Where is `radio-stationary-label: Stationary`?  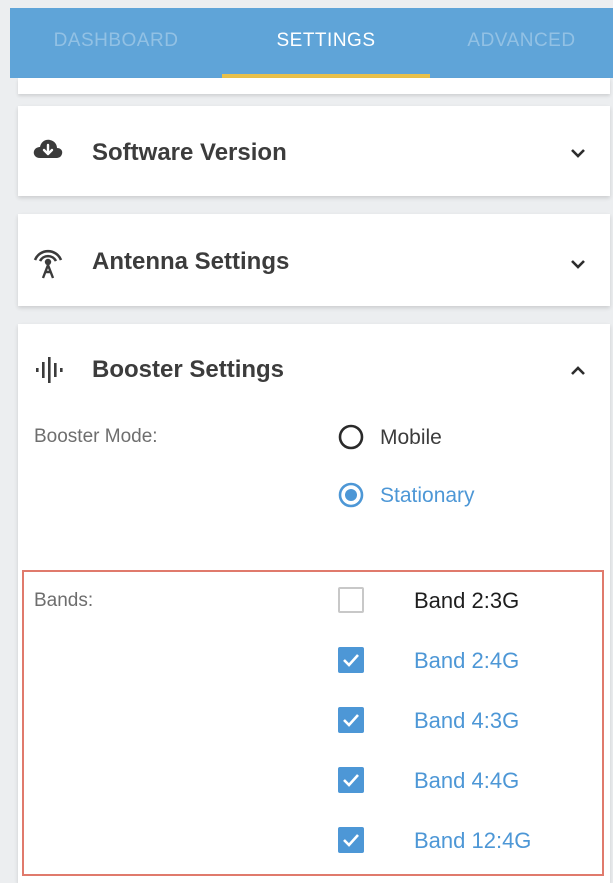
radio-stationary-label: Stationary is located at coordinates (427, 495).